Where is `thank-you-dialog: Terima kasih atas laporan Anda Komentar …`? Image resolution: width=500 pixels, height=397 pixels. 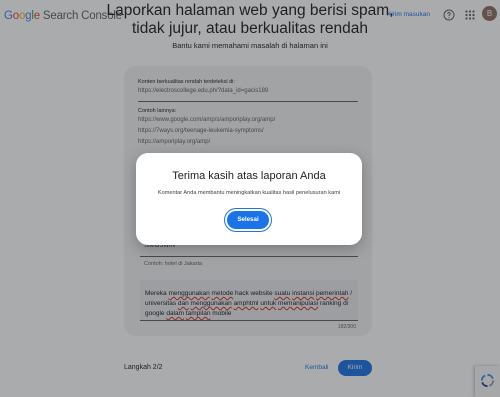
thank-you-dialog: Terima kasih atas laporan Anda Komentar … is located at coordinates (249, 199).